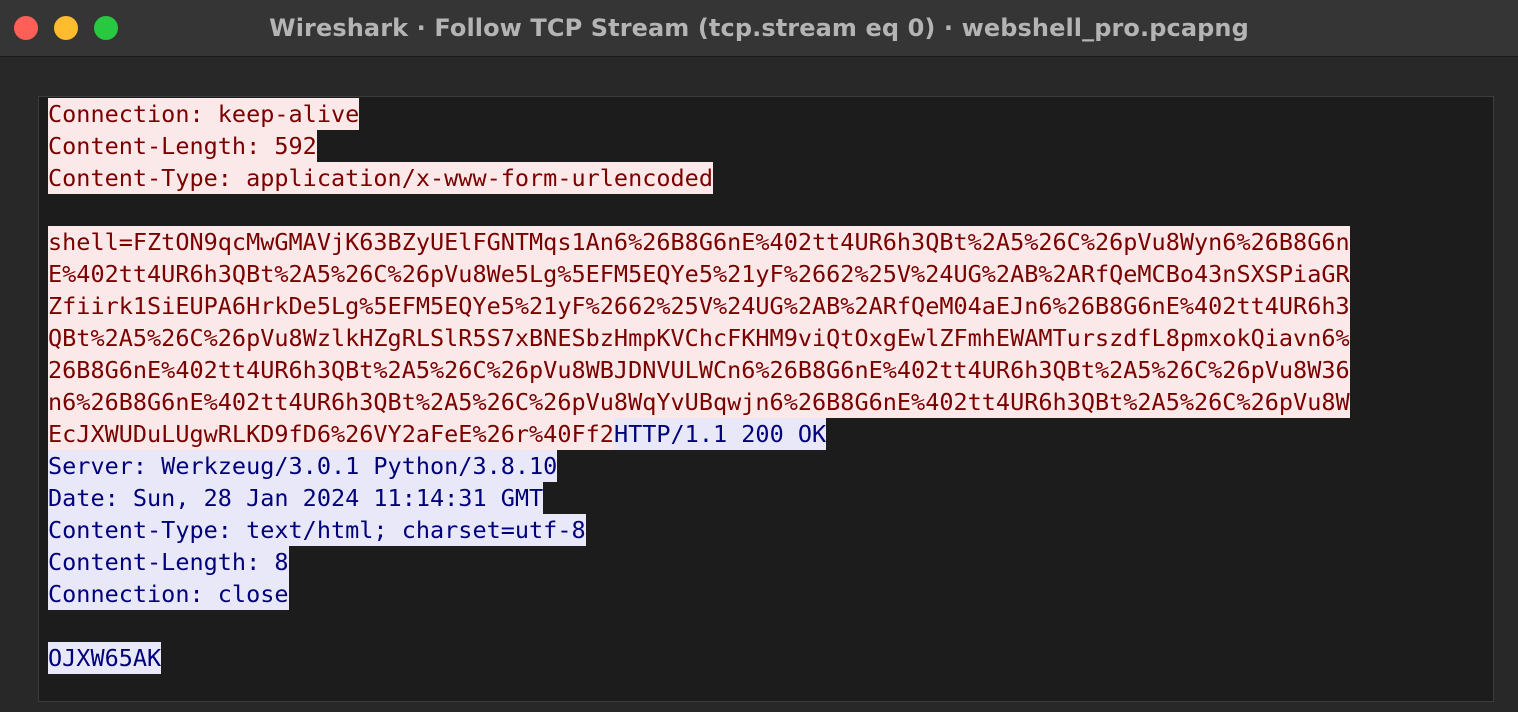  What do you see at coordinates (331, 434) in the screenshot?
I see `client-stream-text: EcJXWUDuLUgwRLKD9fD6%26VY2aFeE%26r%40Ff2` at bounding box center [331, 434].